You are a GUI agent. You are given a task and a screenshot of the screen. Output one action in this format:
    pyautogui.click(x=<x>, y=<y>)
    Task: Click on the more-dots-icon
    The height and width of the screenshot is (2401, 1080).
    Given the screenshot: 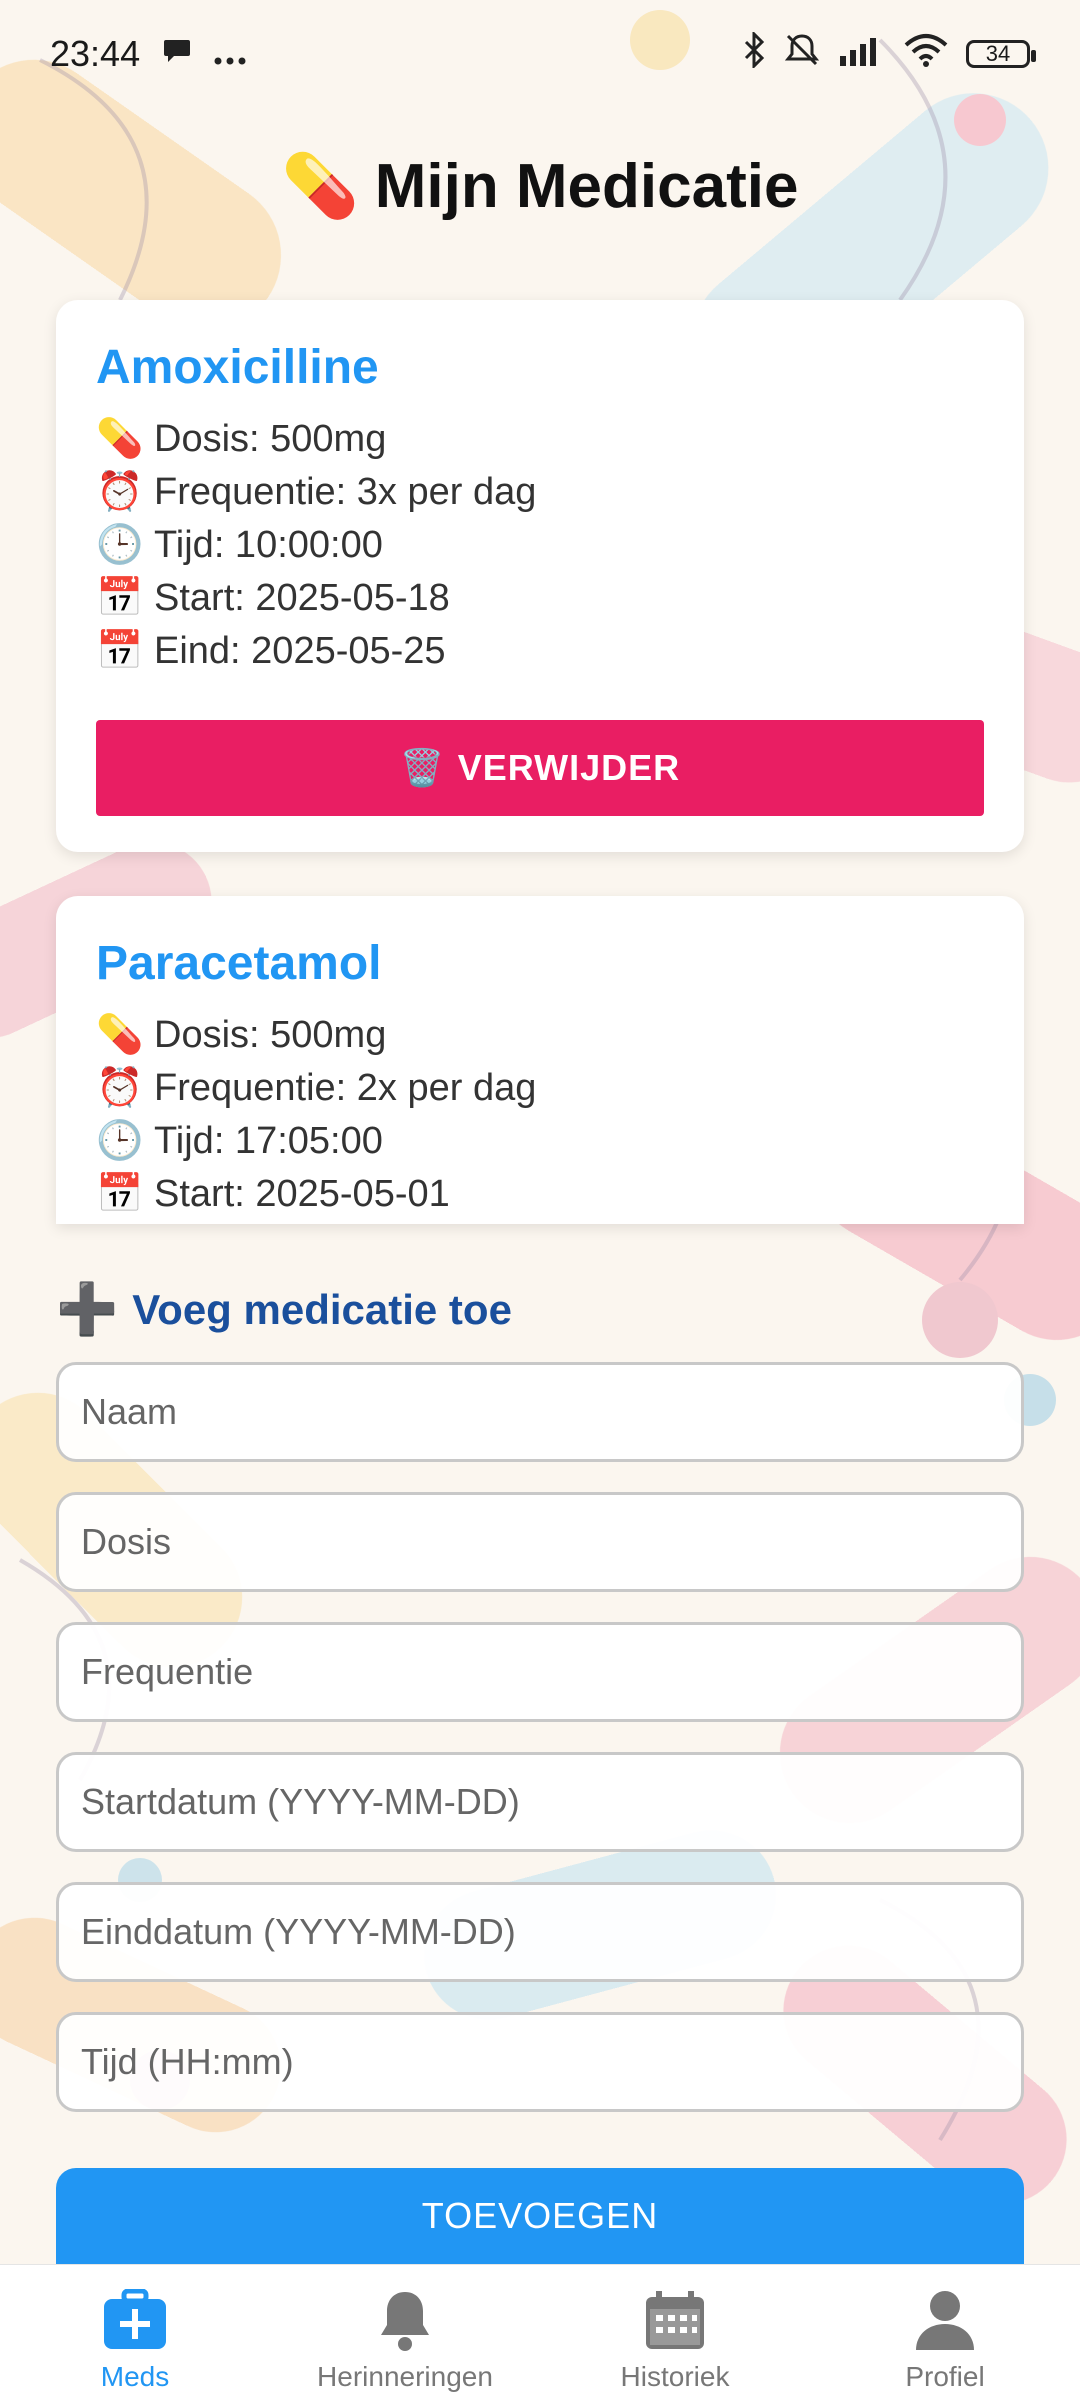 What is the action you would take?
    pyautogui.click(x=230, y=54)
    